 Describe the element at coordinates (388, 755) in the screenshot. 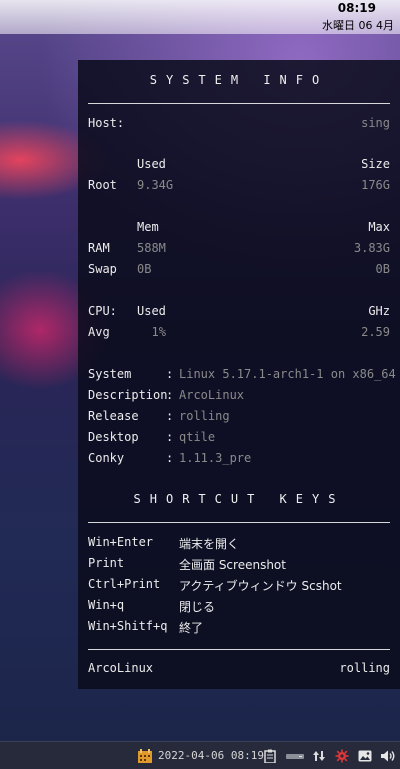

I see `volume-icon` at that location.